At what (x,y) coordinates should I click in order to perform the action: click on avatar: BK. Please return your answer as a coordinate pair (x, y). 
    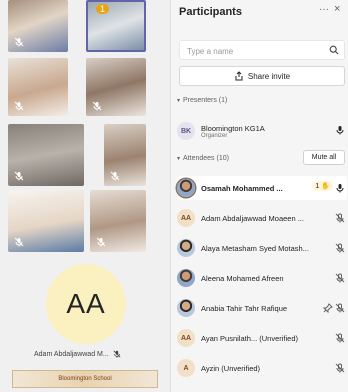
    Looking at the image, I should click on (186, 131).